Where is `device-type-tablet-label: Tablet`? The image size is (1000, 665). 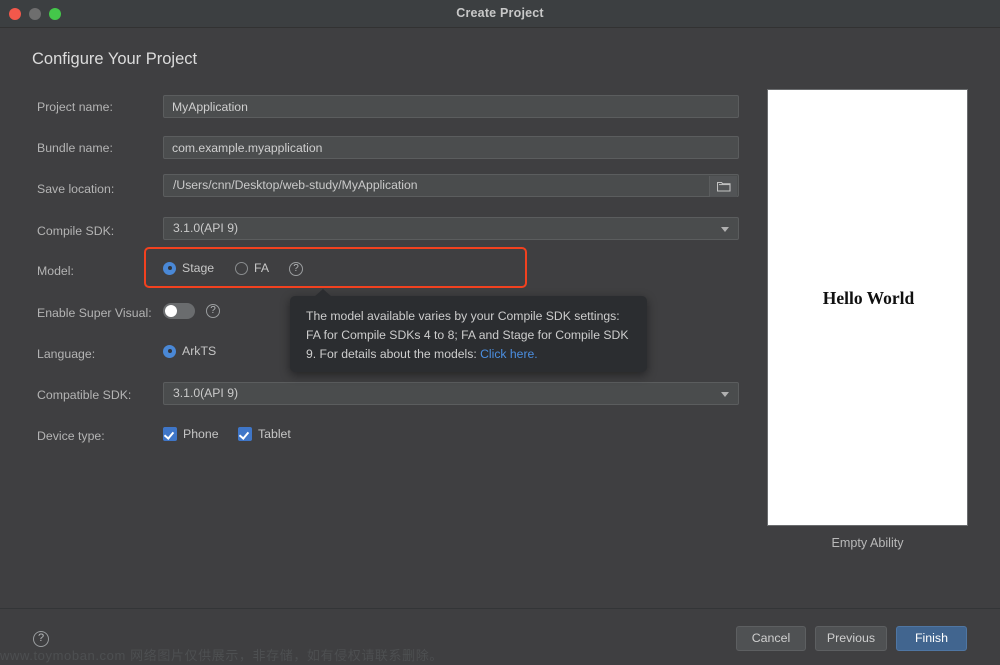
device-type-tablet-label: Tablet is located at coordinates (274, 434).